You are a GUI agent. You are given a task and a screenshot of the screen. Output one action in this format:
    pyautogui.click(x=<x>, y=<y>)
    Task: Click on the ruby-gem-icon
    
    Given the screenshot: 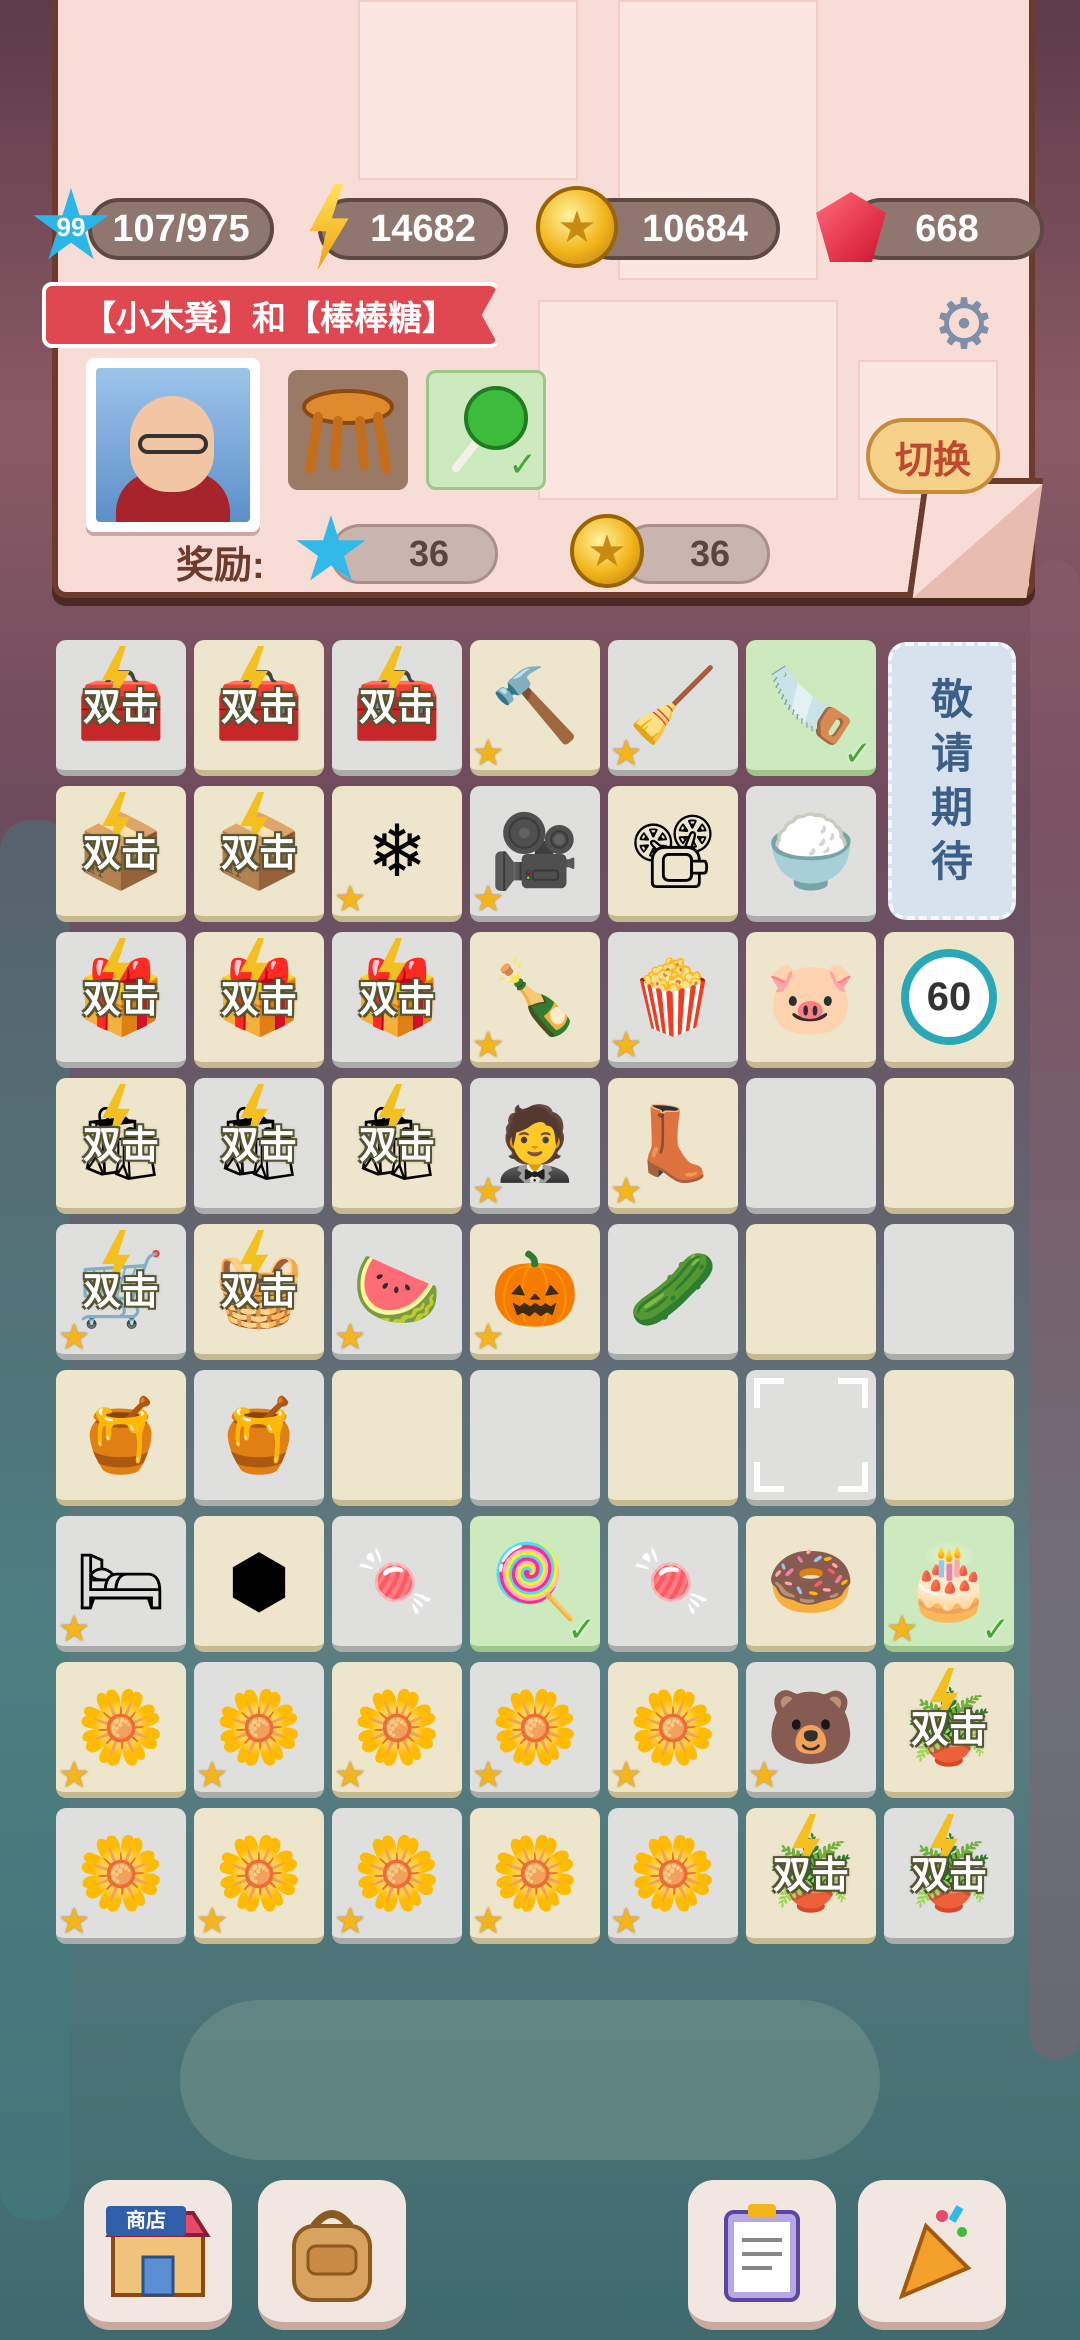 What is the action you would take?
    pyautogui.click(x=851, y=227)
    